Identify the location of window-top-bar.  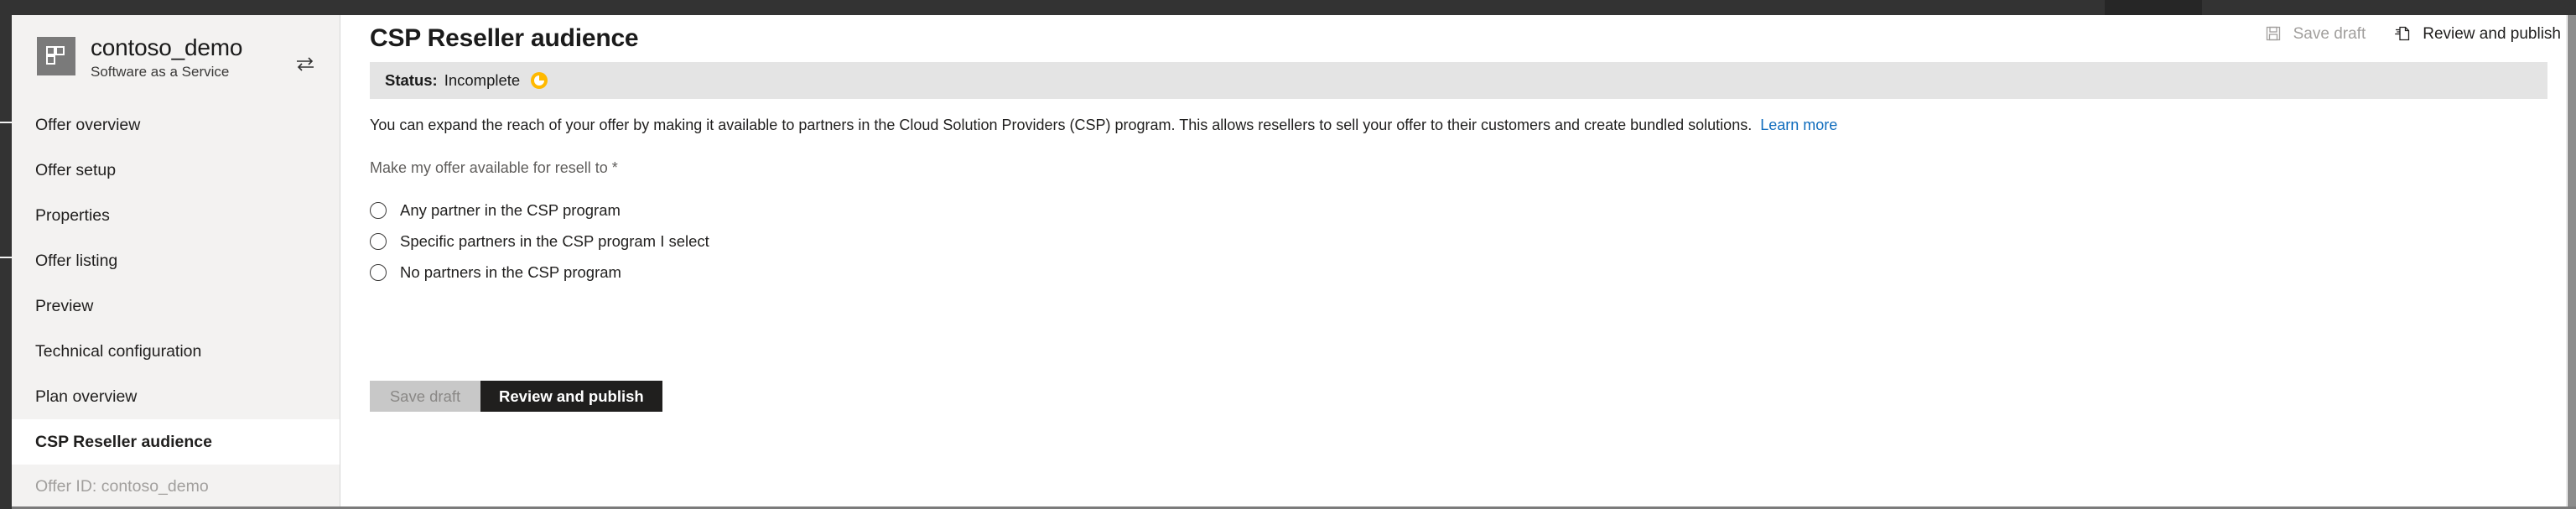
(1288, 8).